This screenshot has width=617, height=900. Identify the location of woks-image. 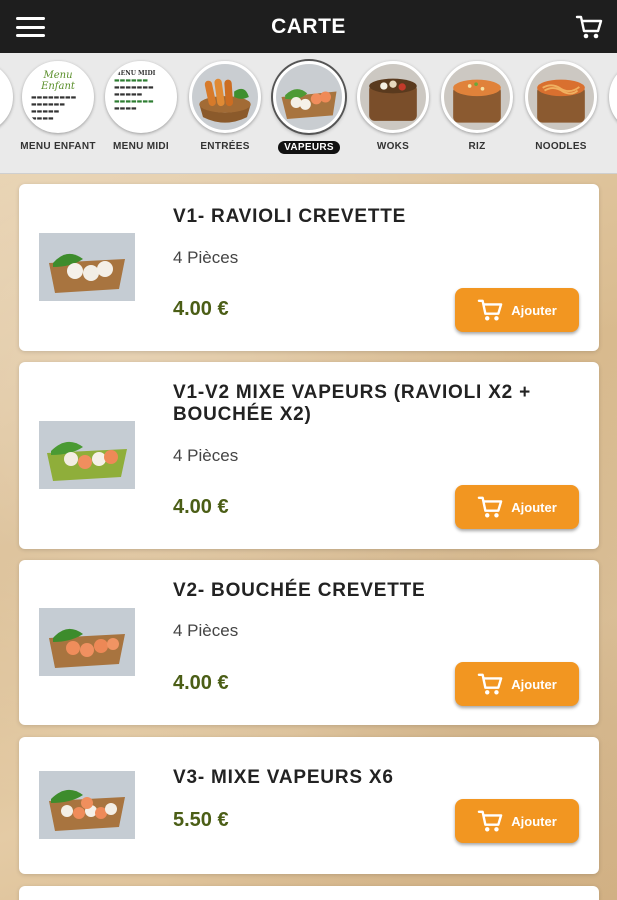
(393, 97).